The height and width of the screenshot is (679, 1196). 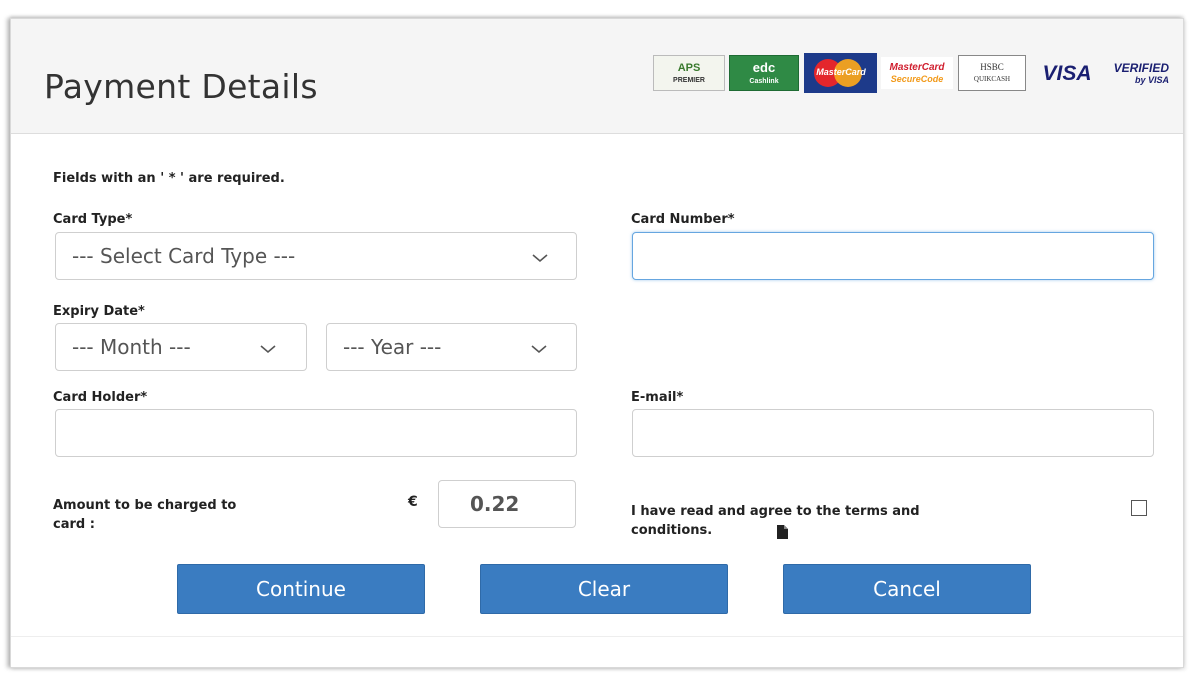 What do you see at coordinates (893, 256) in the screenshot?
I see `card-number-input` at bounding box center [893, 256].